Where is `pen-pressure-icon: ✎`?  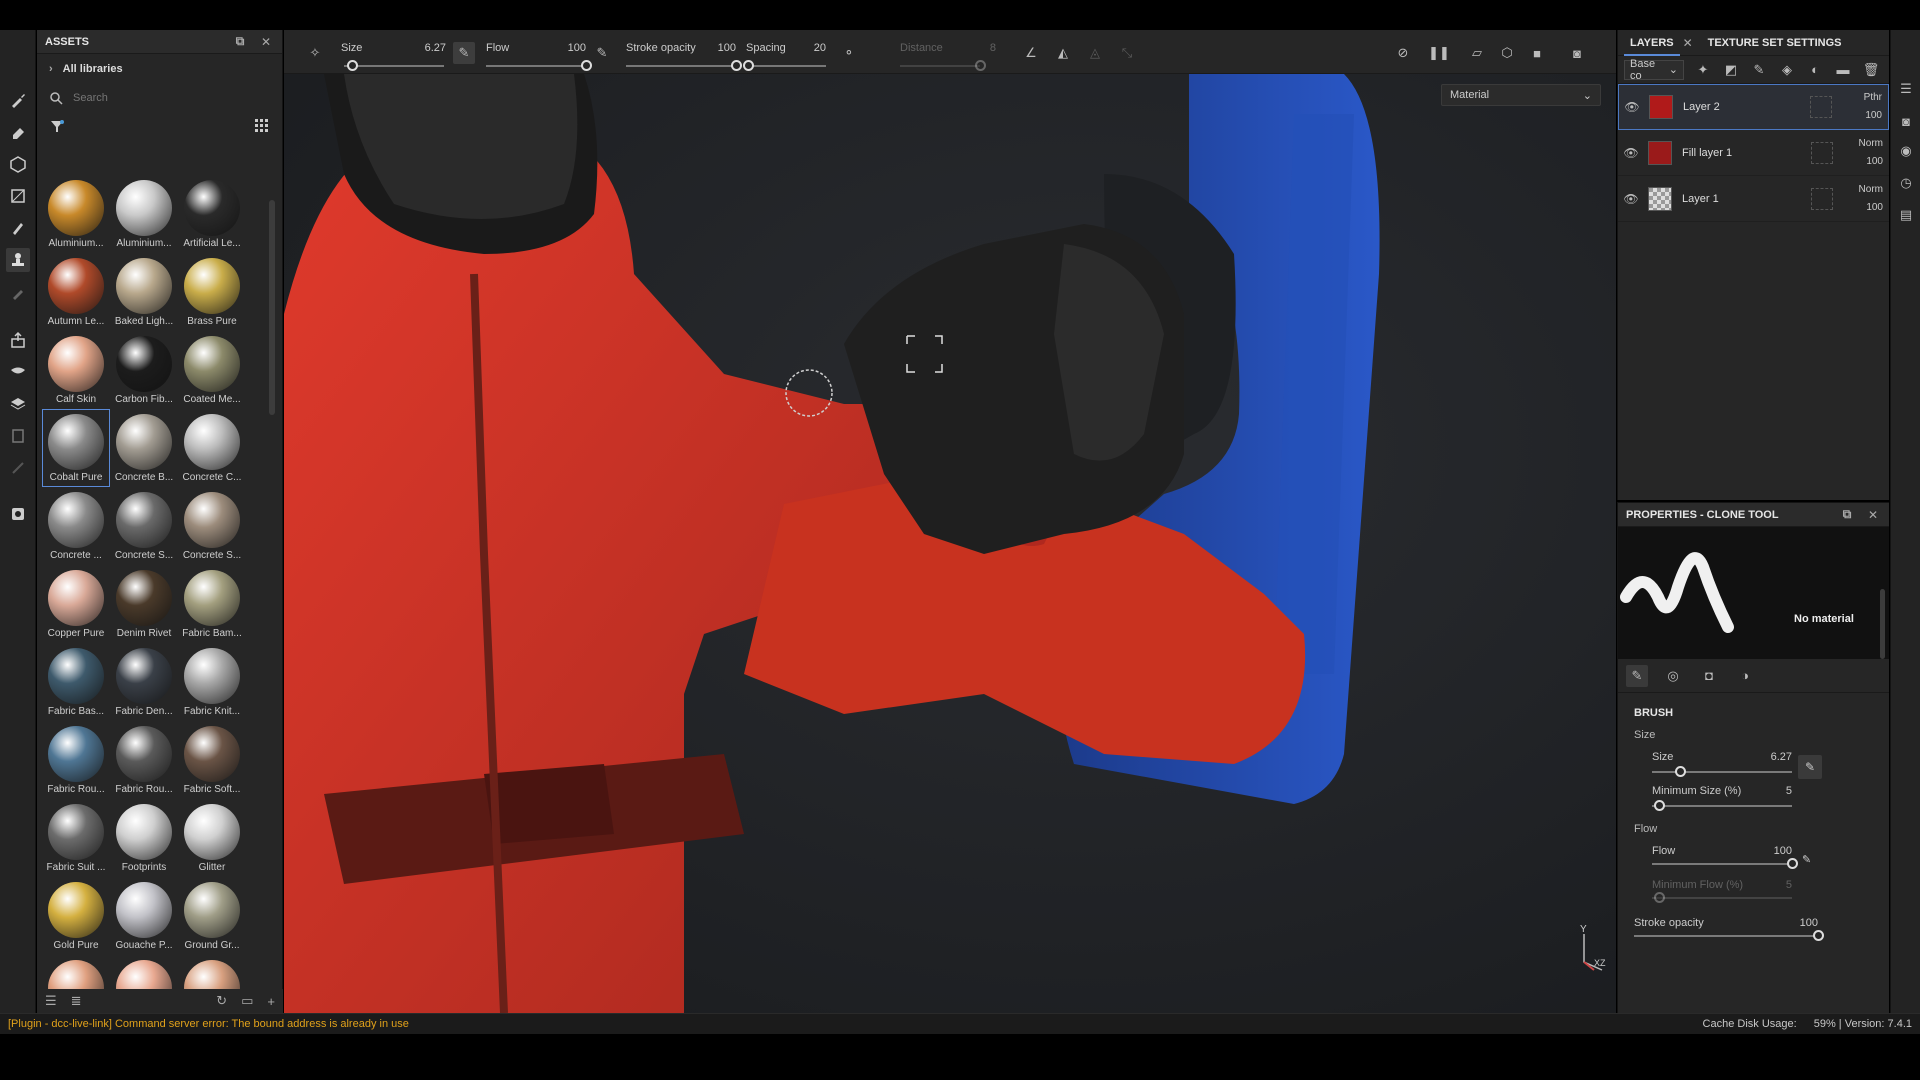
pen-pressure-icon: ✎ is located at coordinates (464, 53).